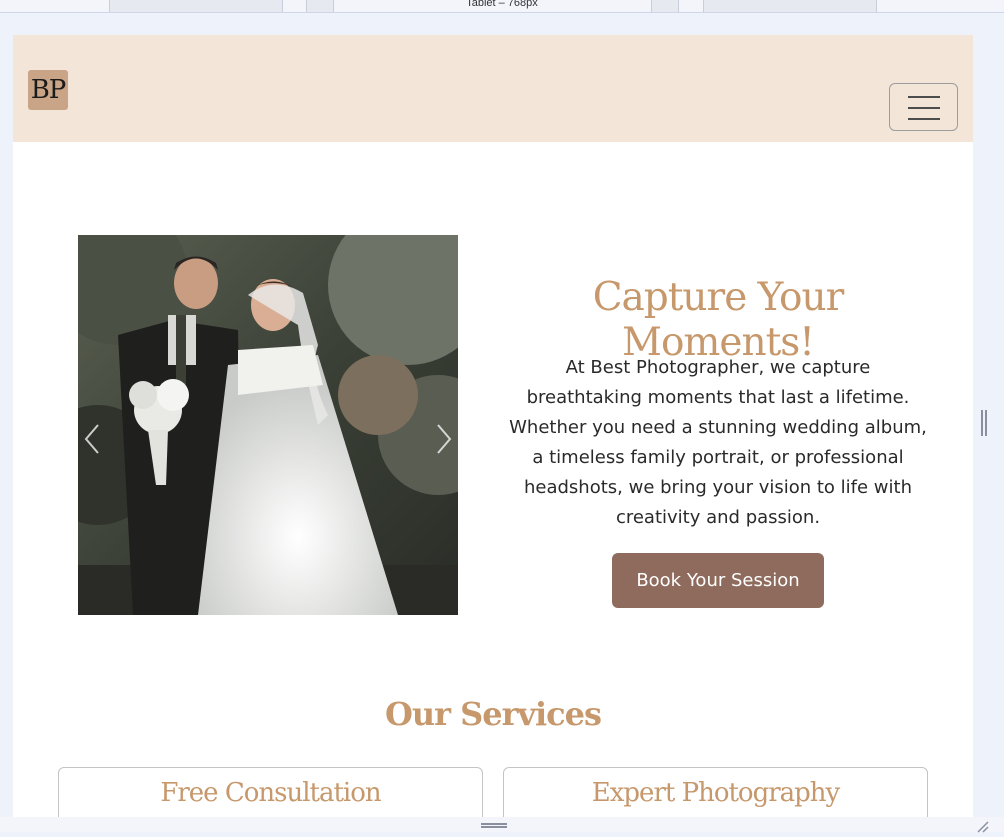  I want to click on device-toolbar: Tablet – 768px, so click(502, 6).